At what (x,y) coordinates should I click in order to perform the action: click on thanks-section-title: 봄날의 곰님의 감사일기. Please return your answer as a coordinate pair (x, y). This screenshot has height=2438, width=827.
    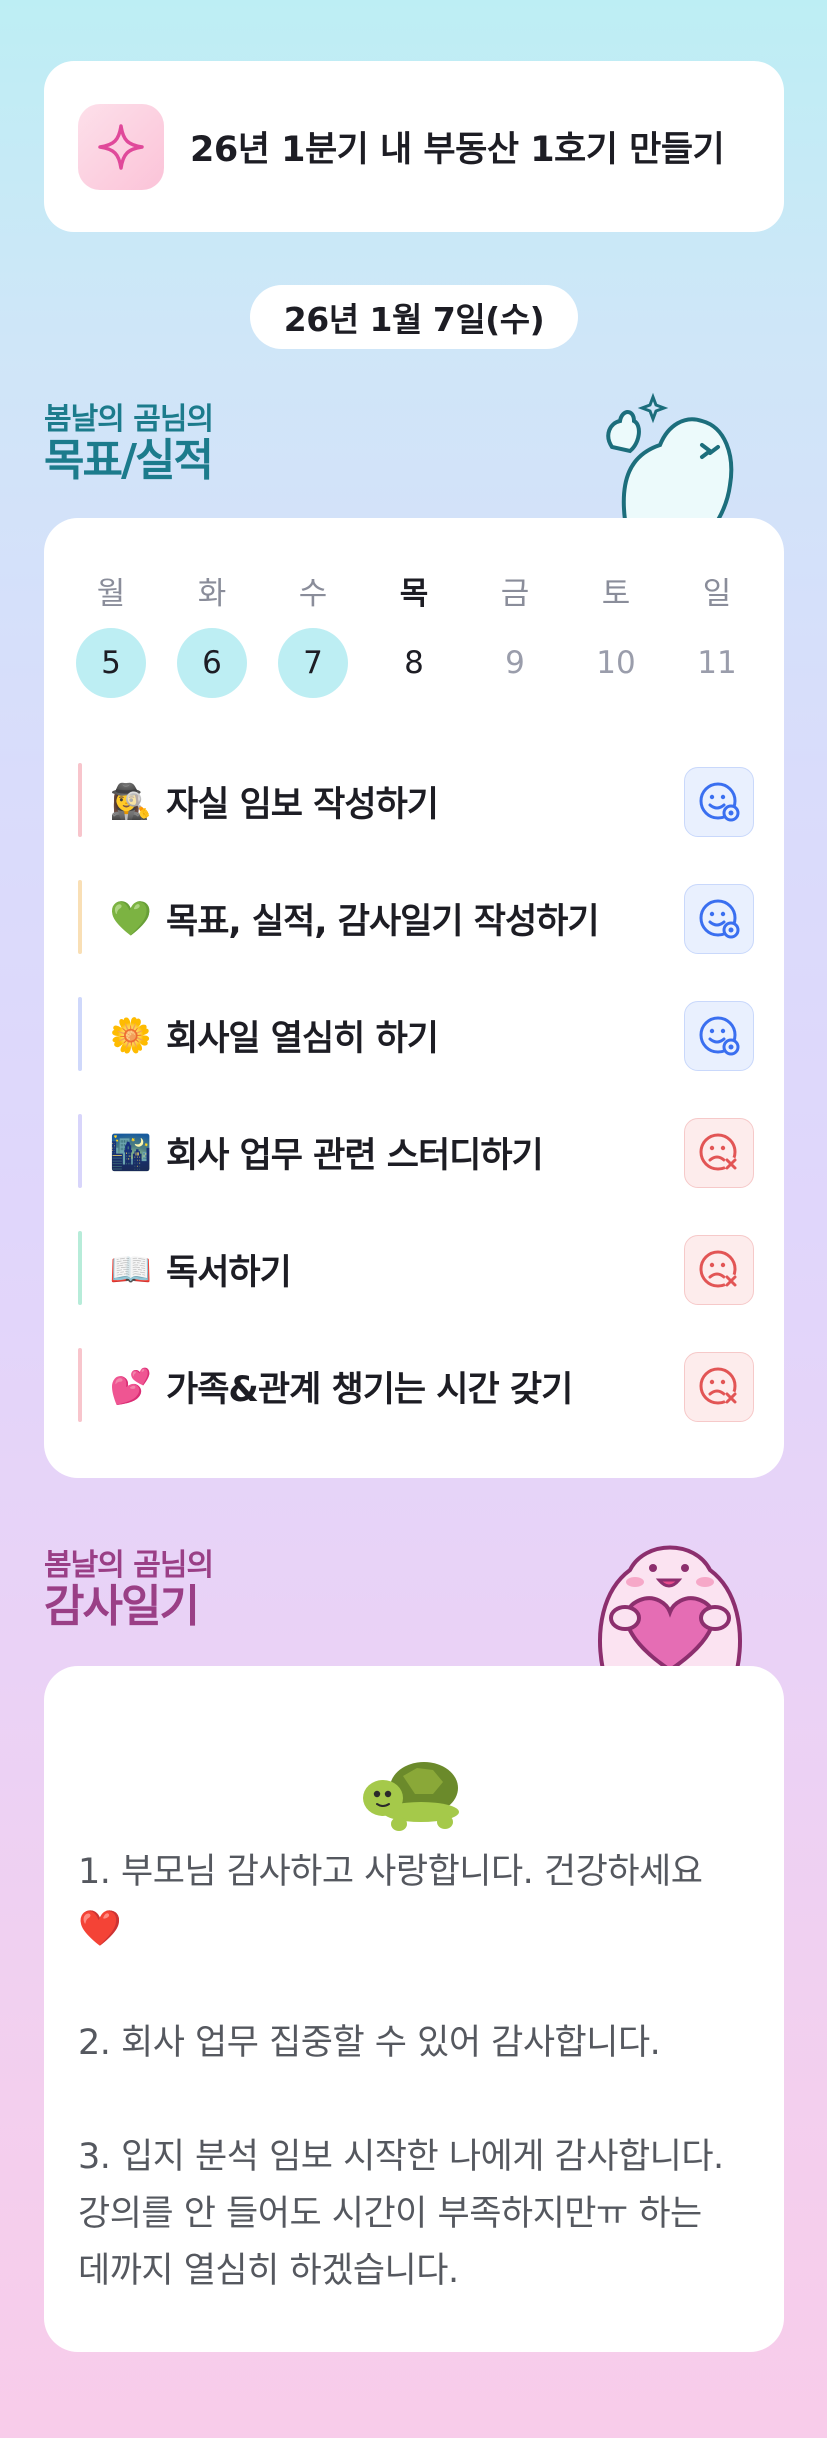
    Looking at the image, I should click on (129, 1586).